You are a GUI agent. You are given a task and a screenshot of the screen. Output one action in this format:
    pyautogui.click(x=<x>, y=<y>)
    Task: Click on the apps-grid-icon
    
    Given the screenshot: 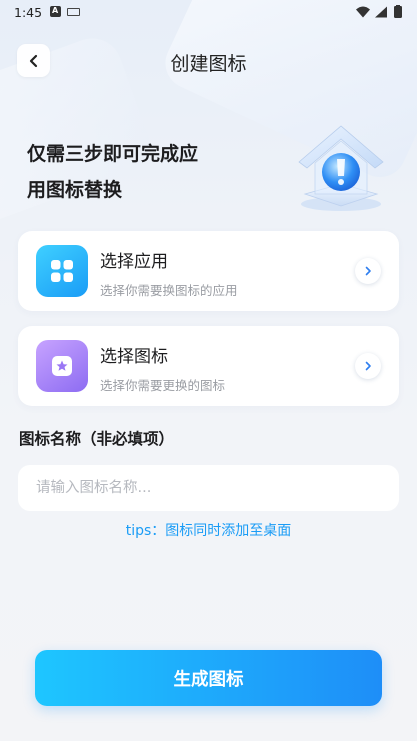 What is the action you would take?
    pyautogui.click(x=62, y=271)
    